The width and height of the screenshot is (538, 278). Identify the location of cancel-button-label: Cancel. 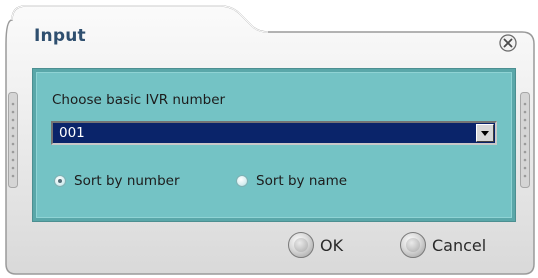
(459, 245).